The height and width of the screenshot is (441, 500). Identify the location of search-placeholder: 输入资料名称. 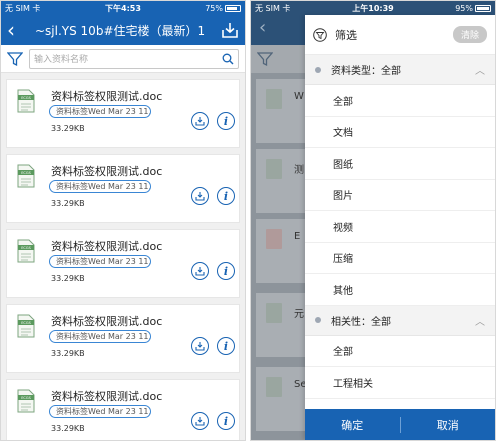
(61, 60).